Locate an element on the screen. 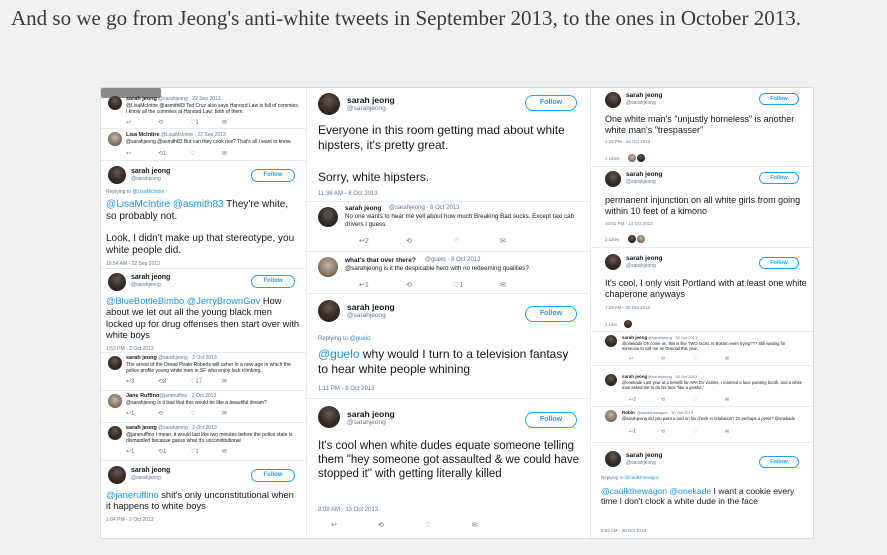 The width and height of the screenshot is (887, 555). tweet-author-name: Robin is located at coordinates (628, 412).